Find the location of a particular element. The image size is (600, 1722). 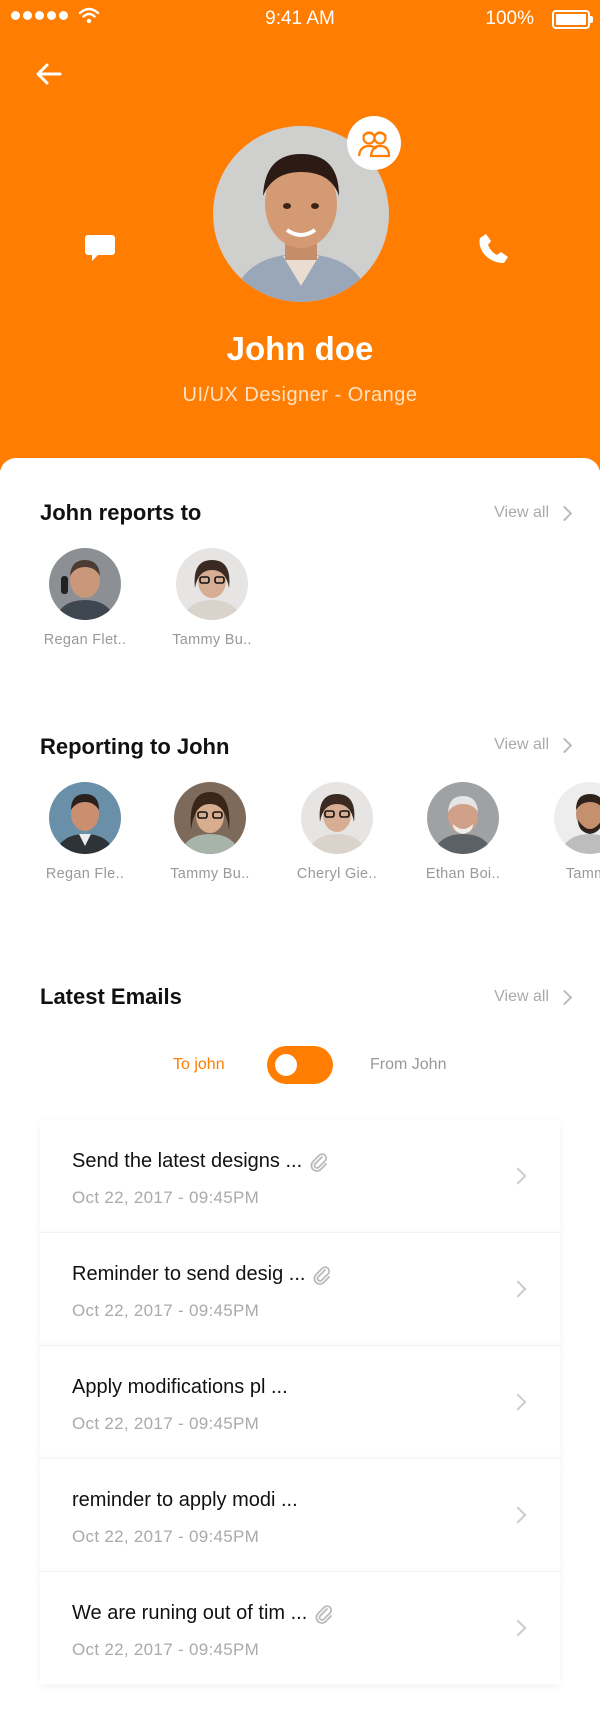

chat-button is located at coordinates (100, 248).